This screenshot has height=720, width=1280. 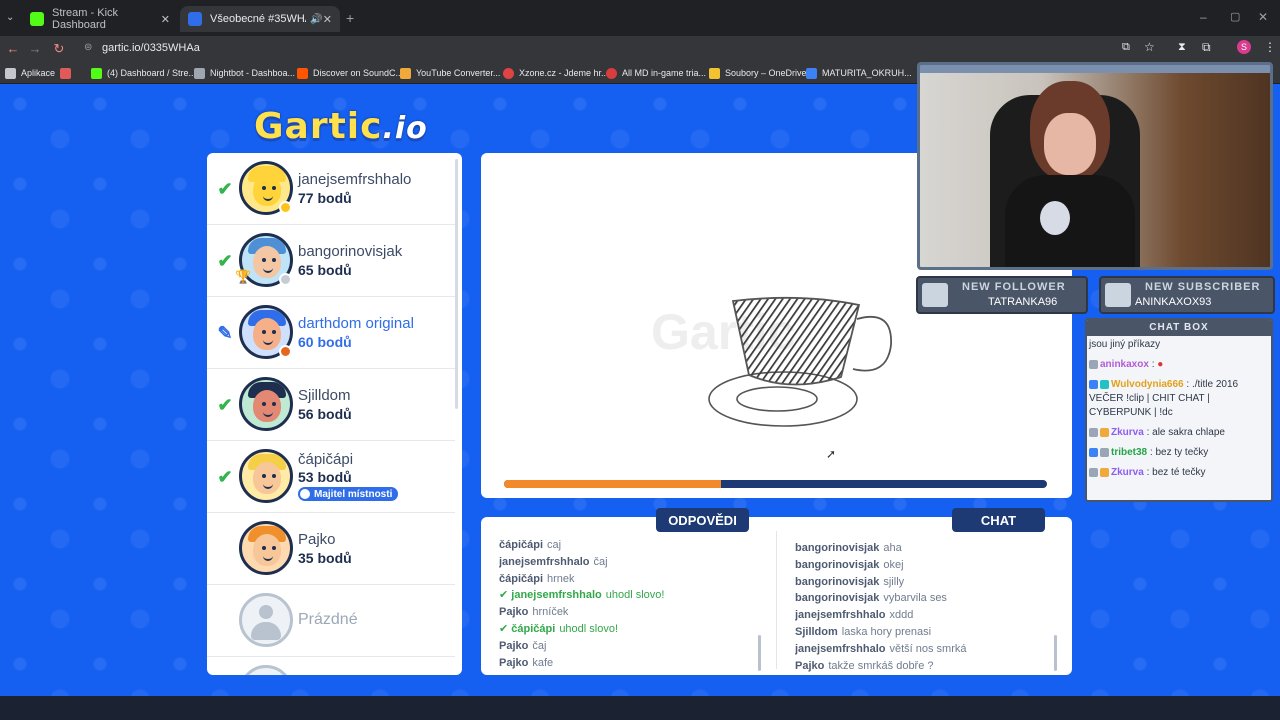 What do you see at coordinates (331, 666) in the screenshot?
I see `empty-slot` at bounding box center [331, 666].